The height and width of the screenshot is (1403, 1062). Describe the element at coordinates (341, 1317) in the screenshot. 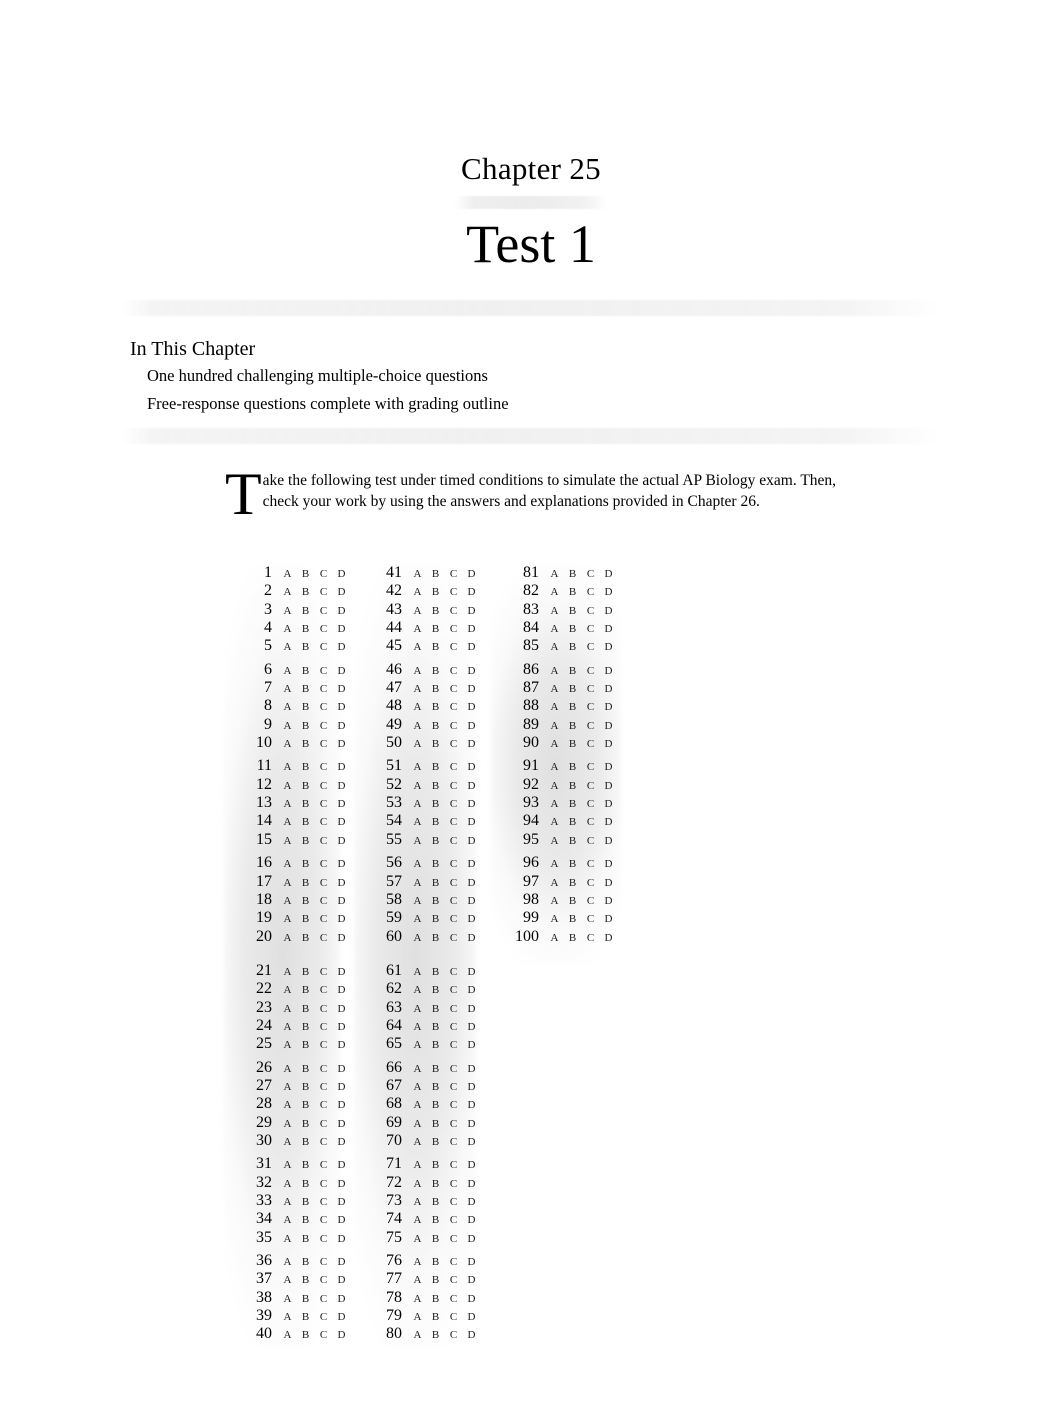

I see `choice-d-q39: D` at that location.